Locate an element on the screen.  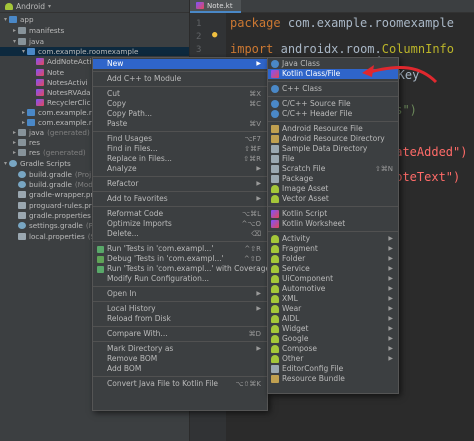
menu-item: Open In ▶ is located at coordinates (180, 294).